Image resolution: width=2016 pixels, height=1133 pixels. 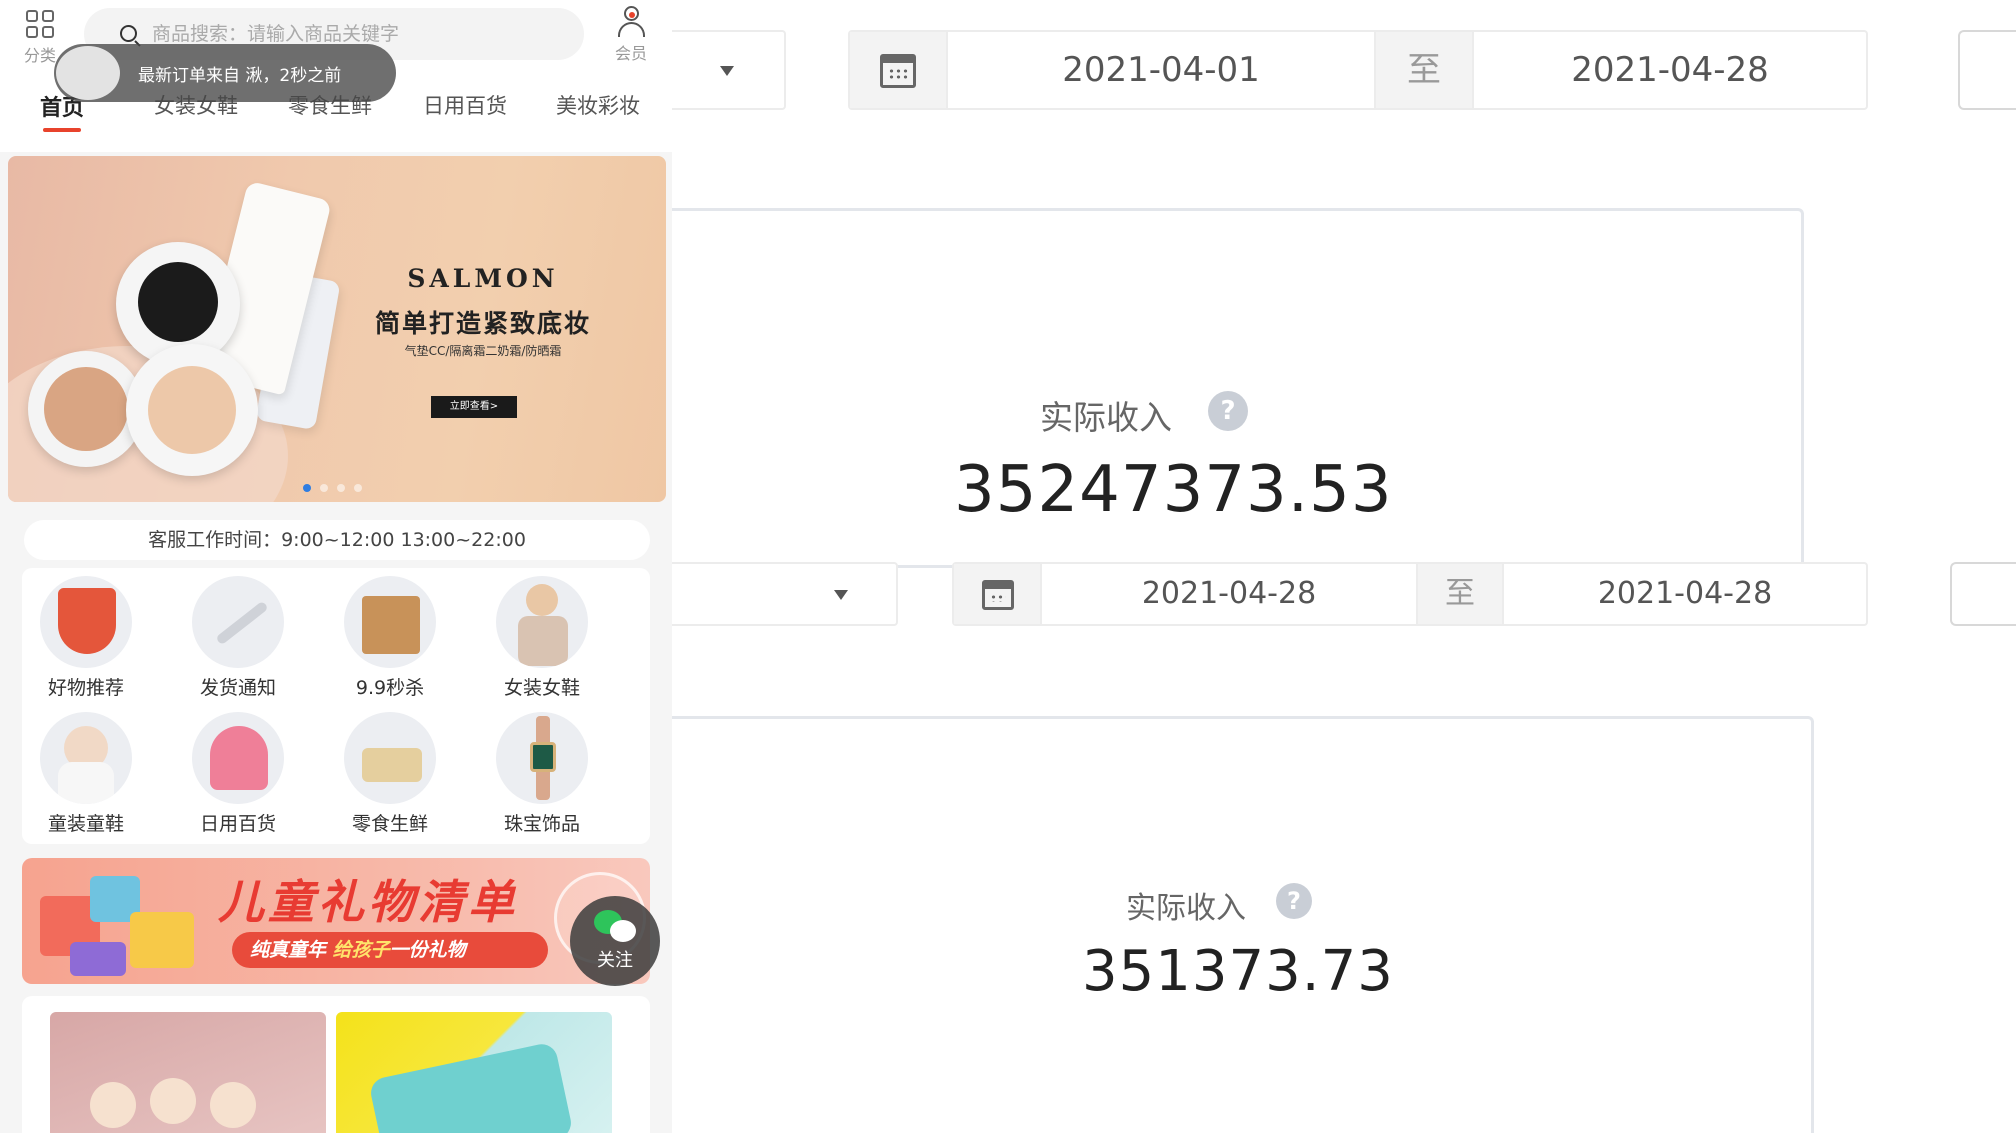 What do you see at coordinates (88, 73) in the screenshot?
I see `avatar` at bounding box center [88, 73].